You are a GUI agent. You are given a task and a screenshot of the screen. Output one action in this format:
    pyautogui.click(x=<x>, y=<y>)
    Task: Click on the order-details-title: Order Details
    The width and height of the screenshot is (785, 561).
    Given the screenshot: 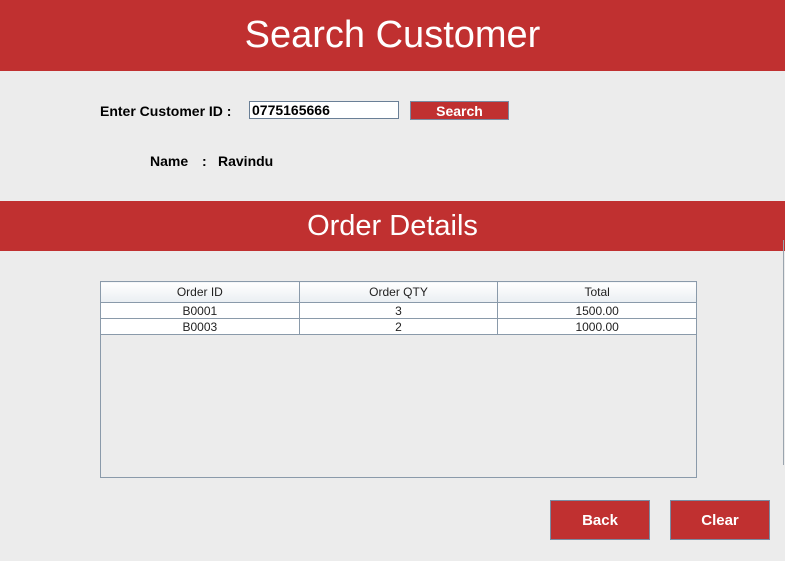 What is the action you would take?
    pyautogui.click(x=392, y=225)
    